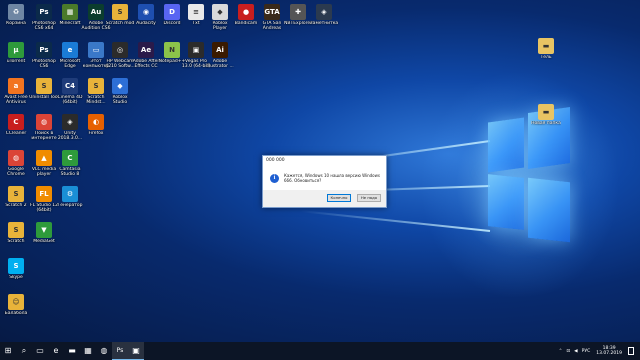 This screenshot has height=360, width=640. Describe the element at coordinates (44, 230) in the screenshot. I see `mediaget-icon: ▼` at that location.